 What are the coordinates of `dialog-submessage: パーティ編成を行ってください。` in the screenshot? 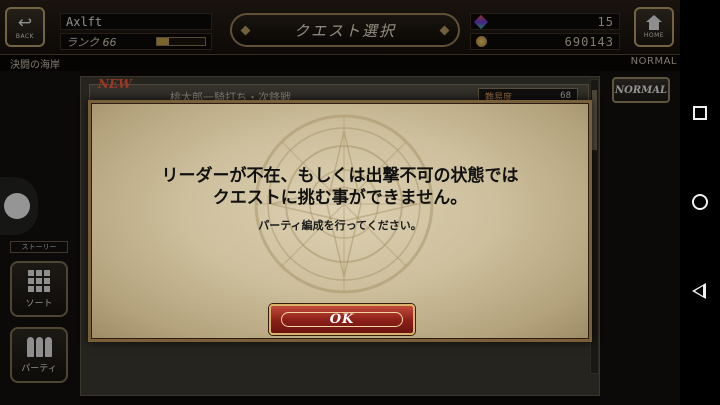 It's located at (340, 225).